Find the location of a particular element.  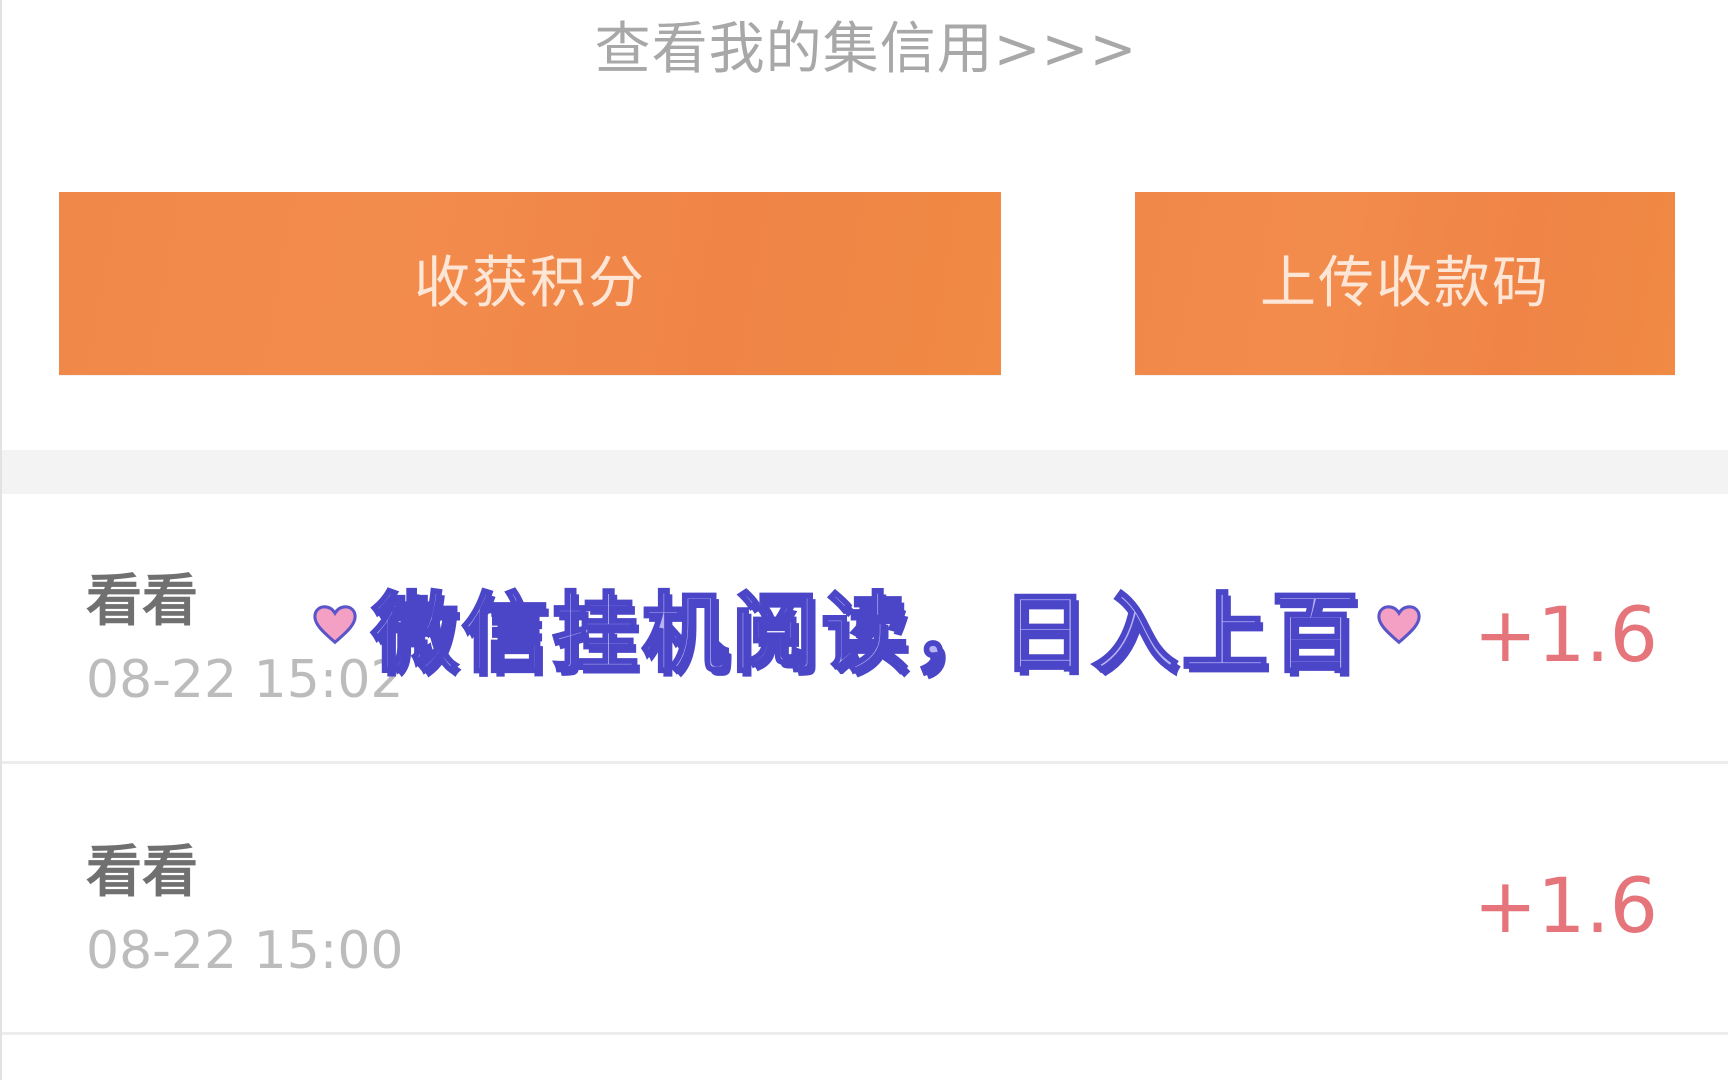

view-credit-link: 查看我的集信用>>> is located at coordinates (865, 50).